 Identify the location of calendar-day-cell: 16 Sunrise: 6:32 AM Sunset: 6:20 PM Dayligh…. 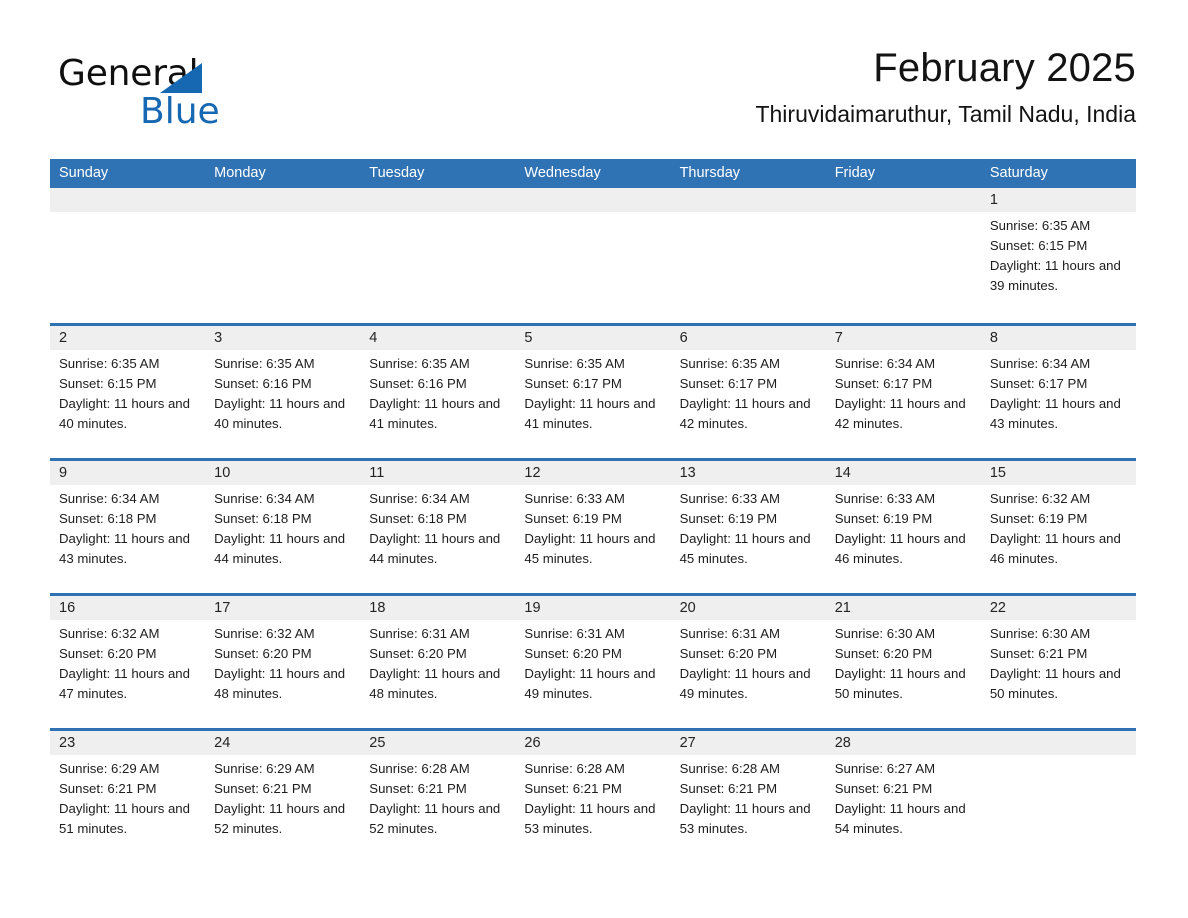
(128, 662).